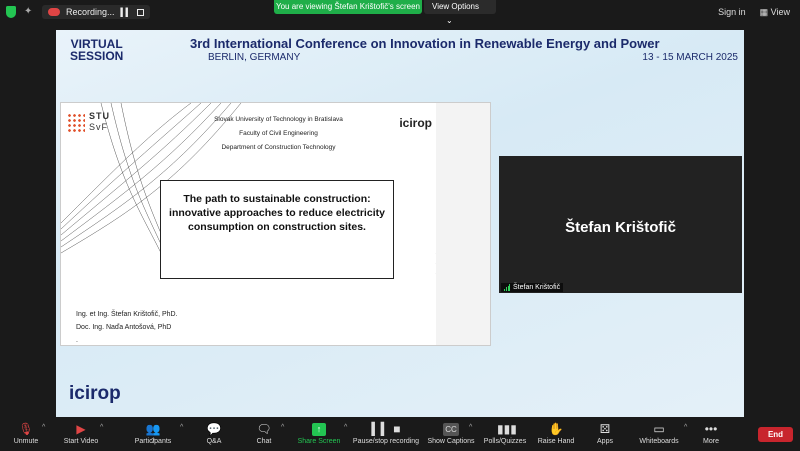  Describe the element at coordinates (386, 429) in the screenshot. I see `pause-stop-recording-icon: ▍▍ ■` at that location.